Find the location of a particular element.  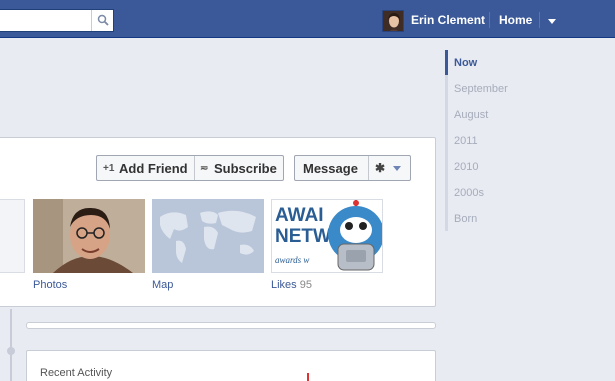

add-friend-icon: +1 is located at coordinates (109, 168).